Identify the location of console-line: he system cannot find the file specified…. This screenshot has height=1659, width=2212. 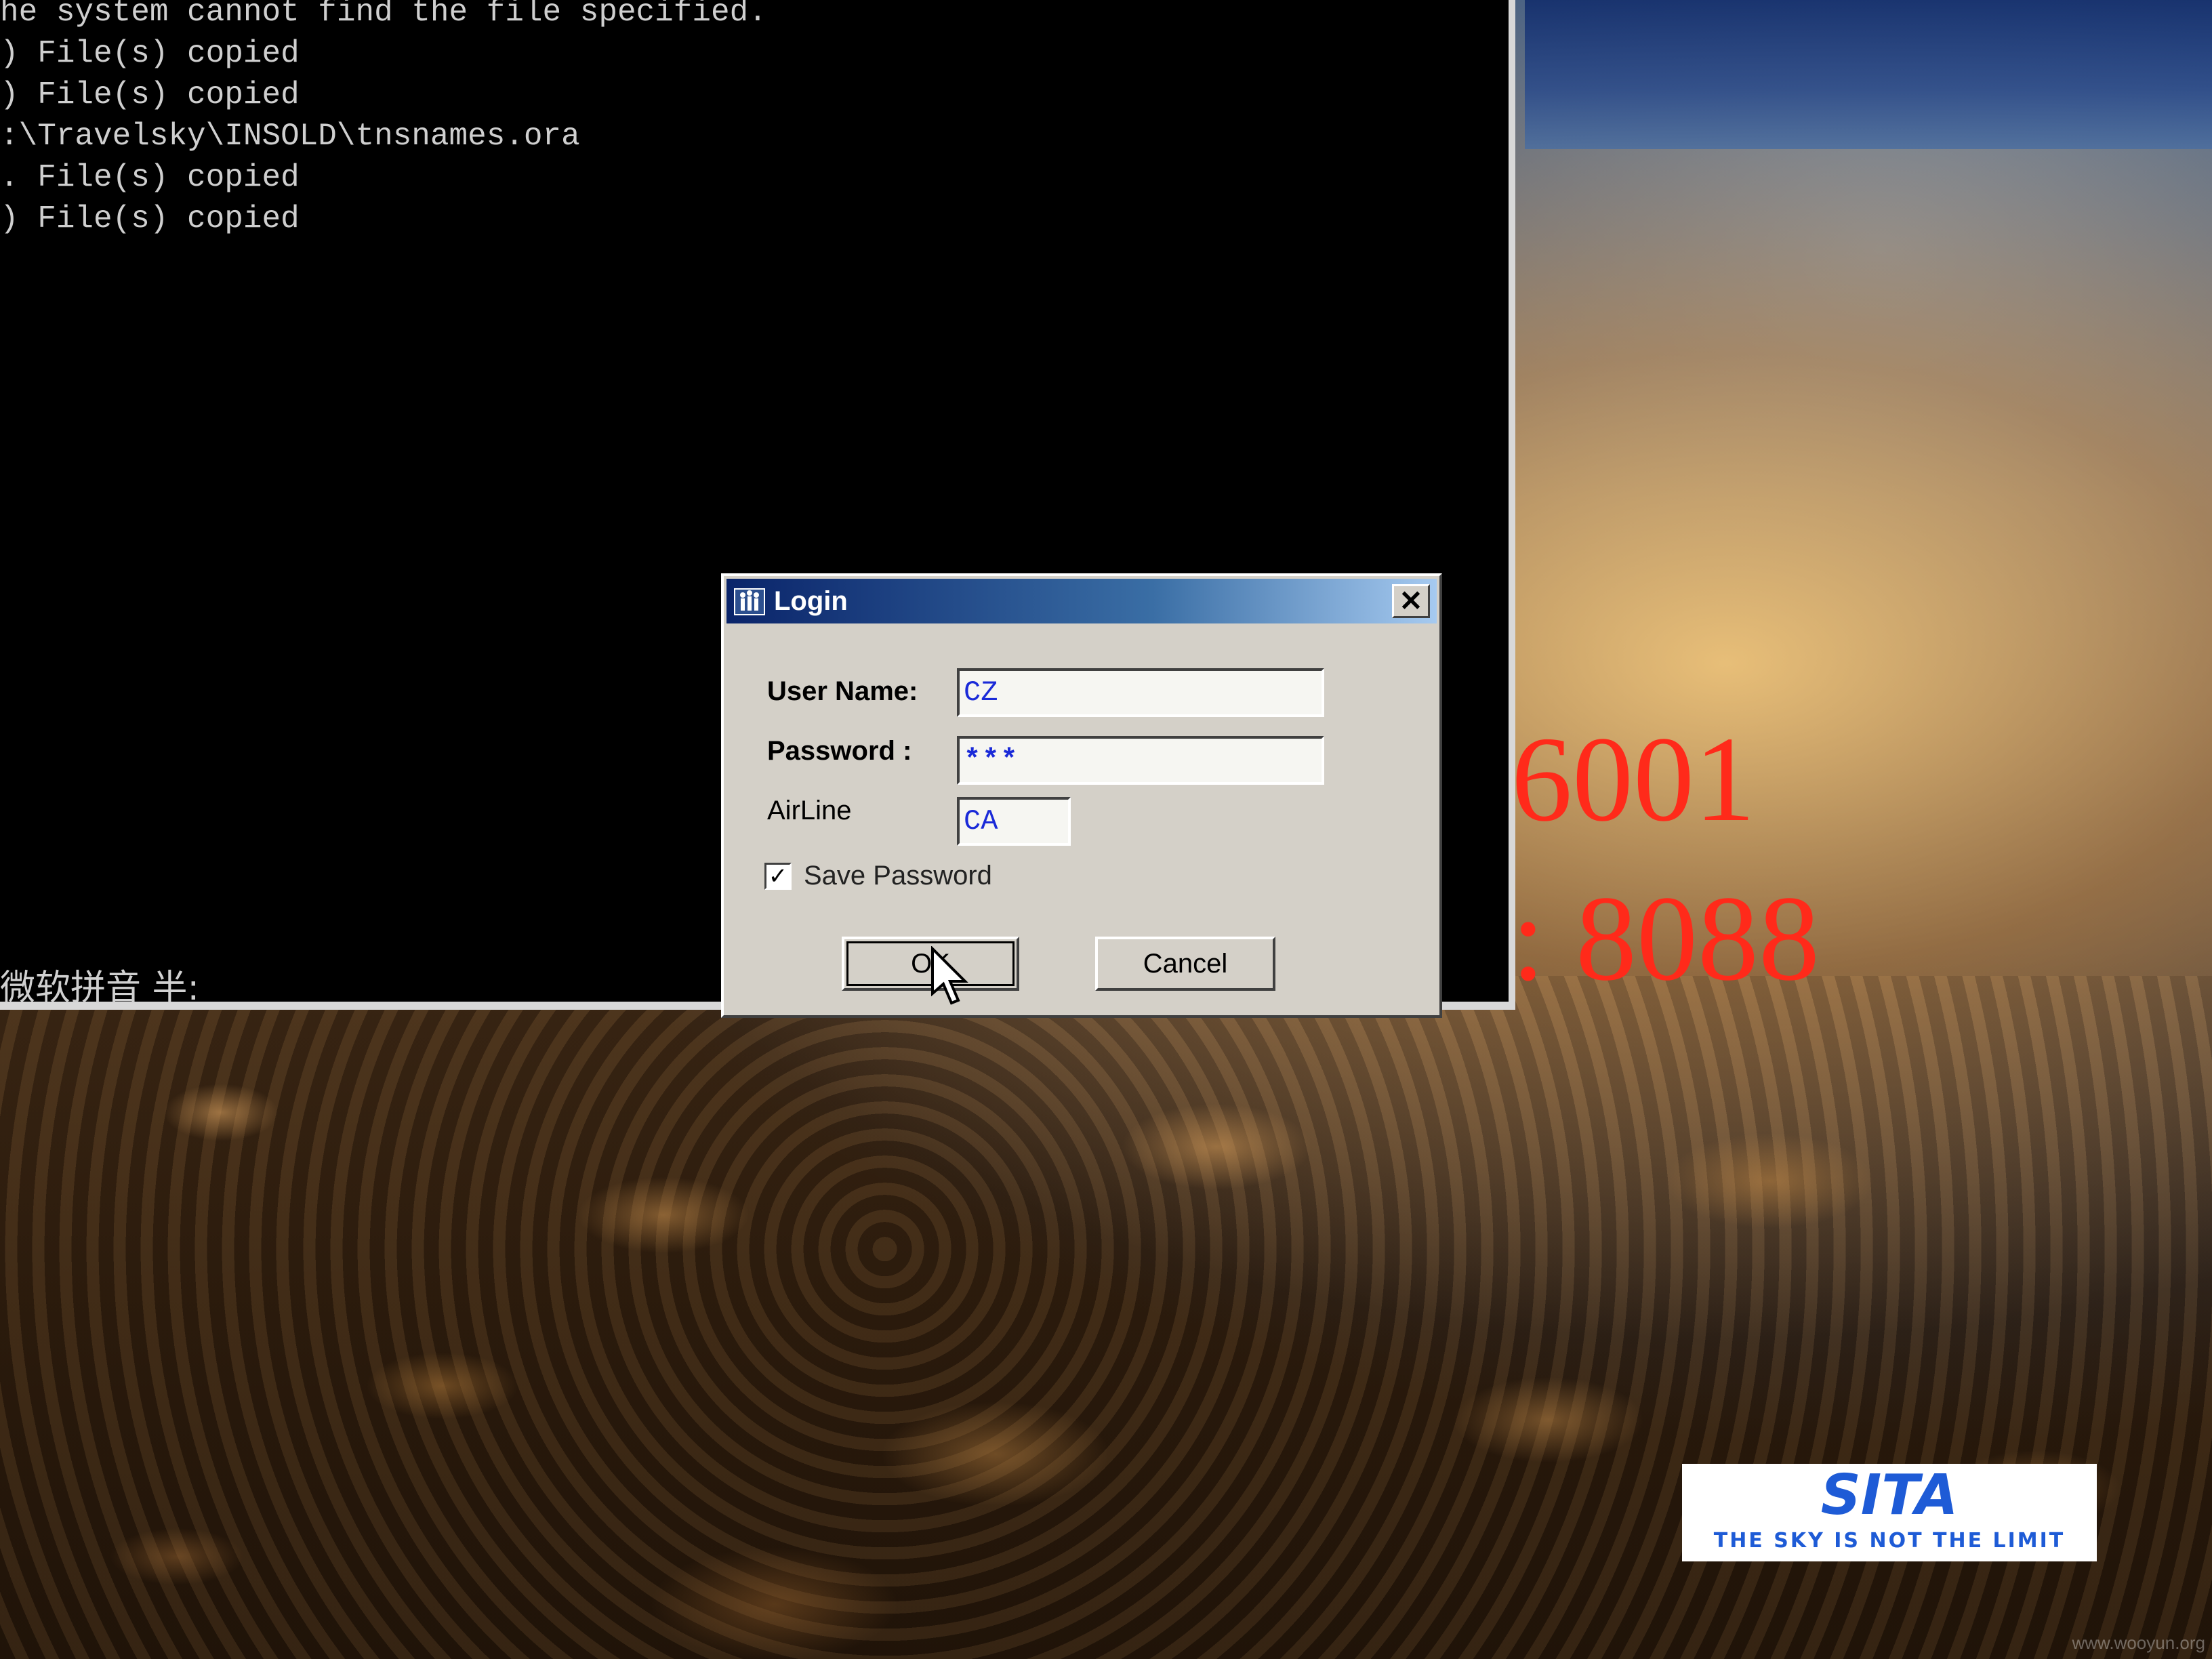
(383, 15).